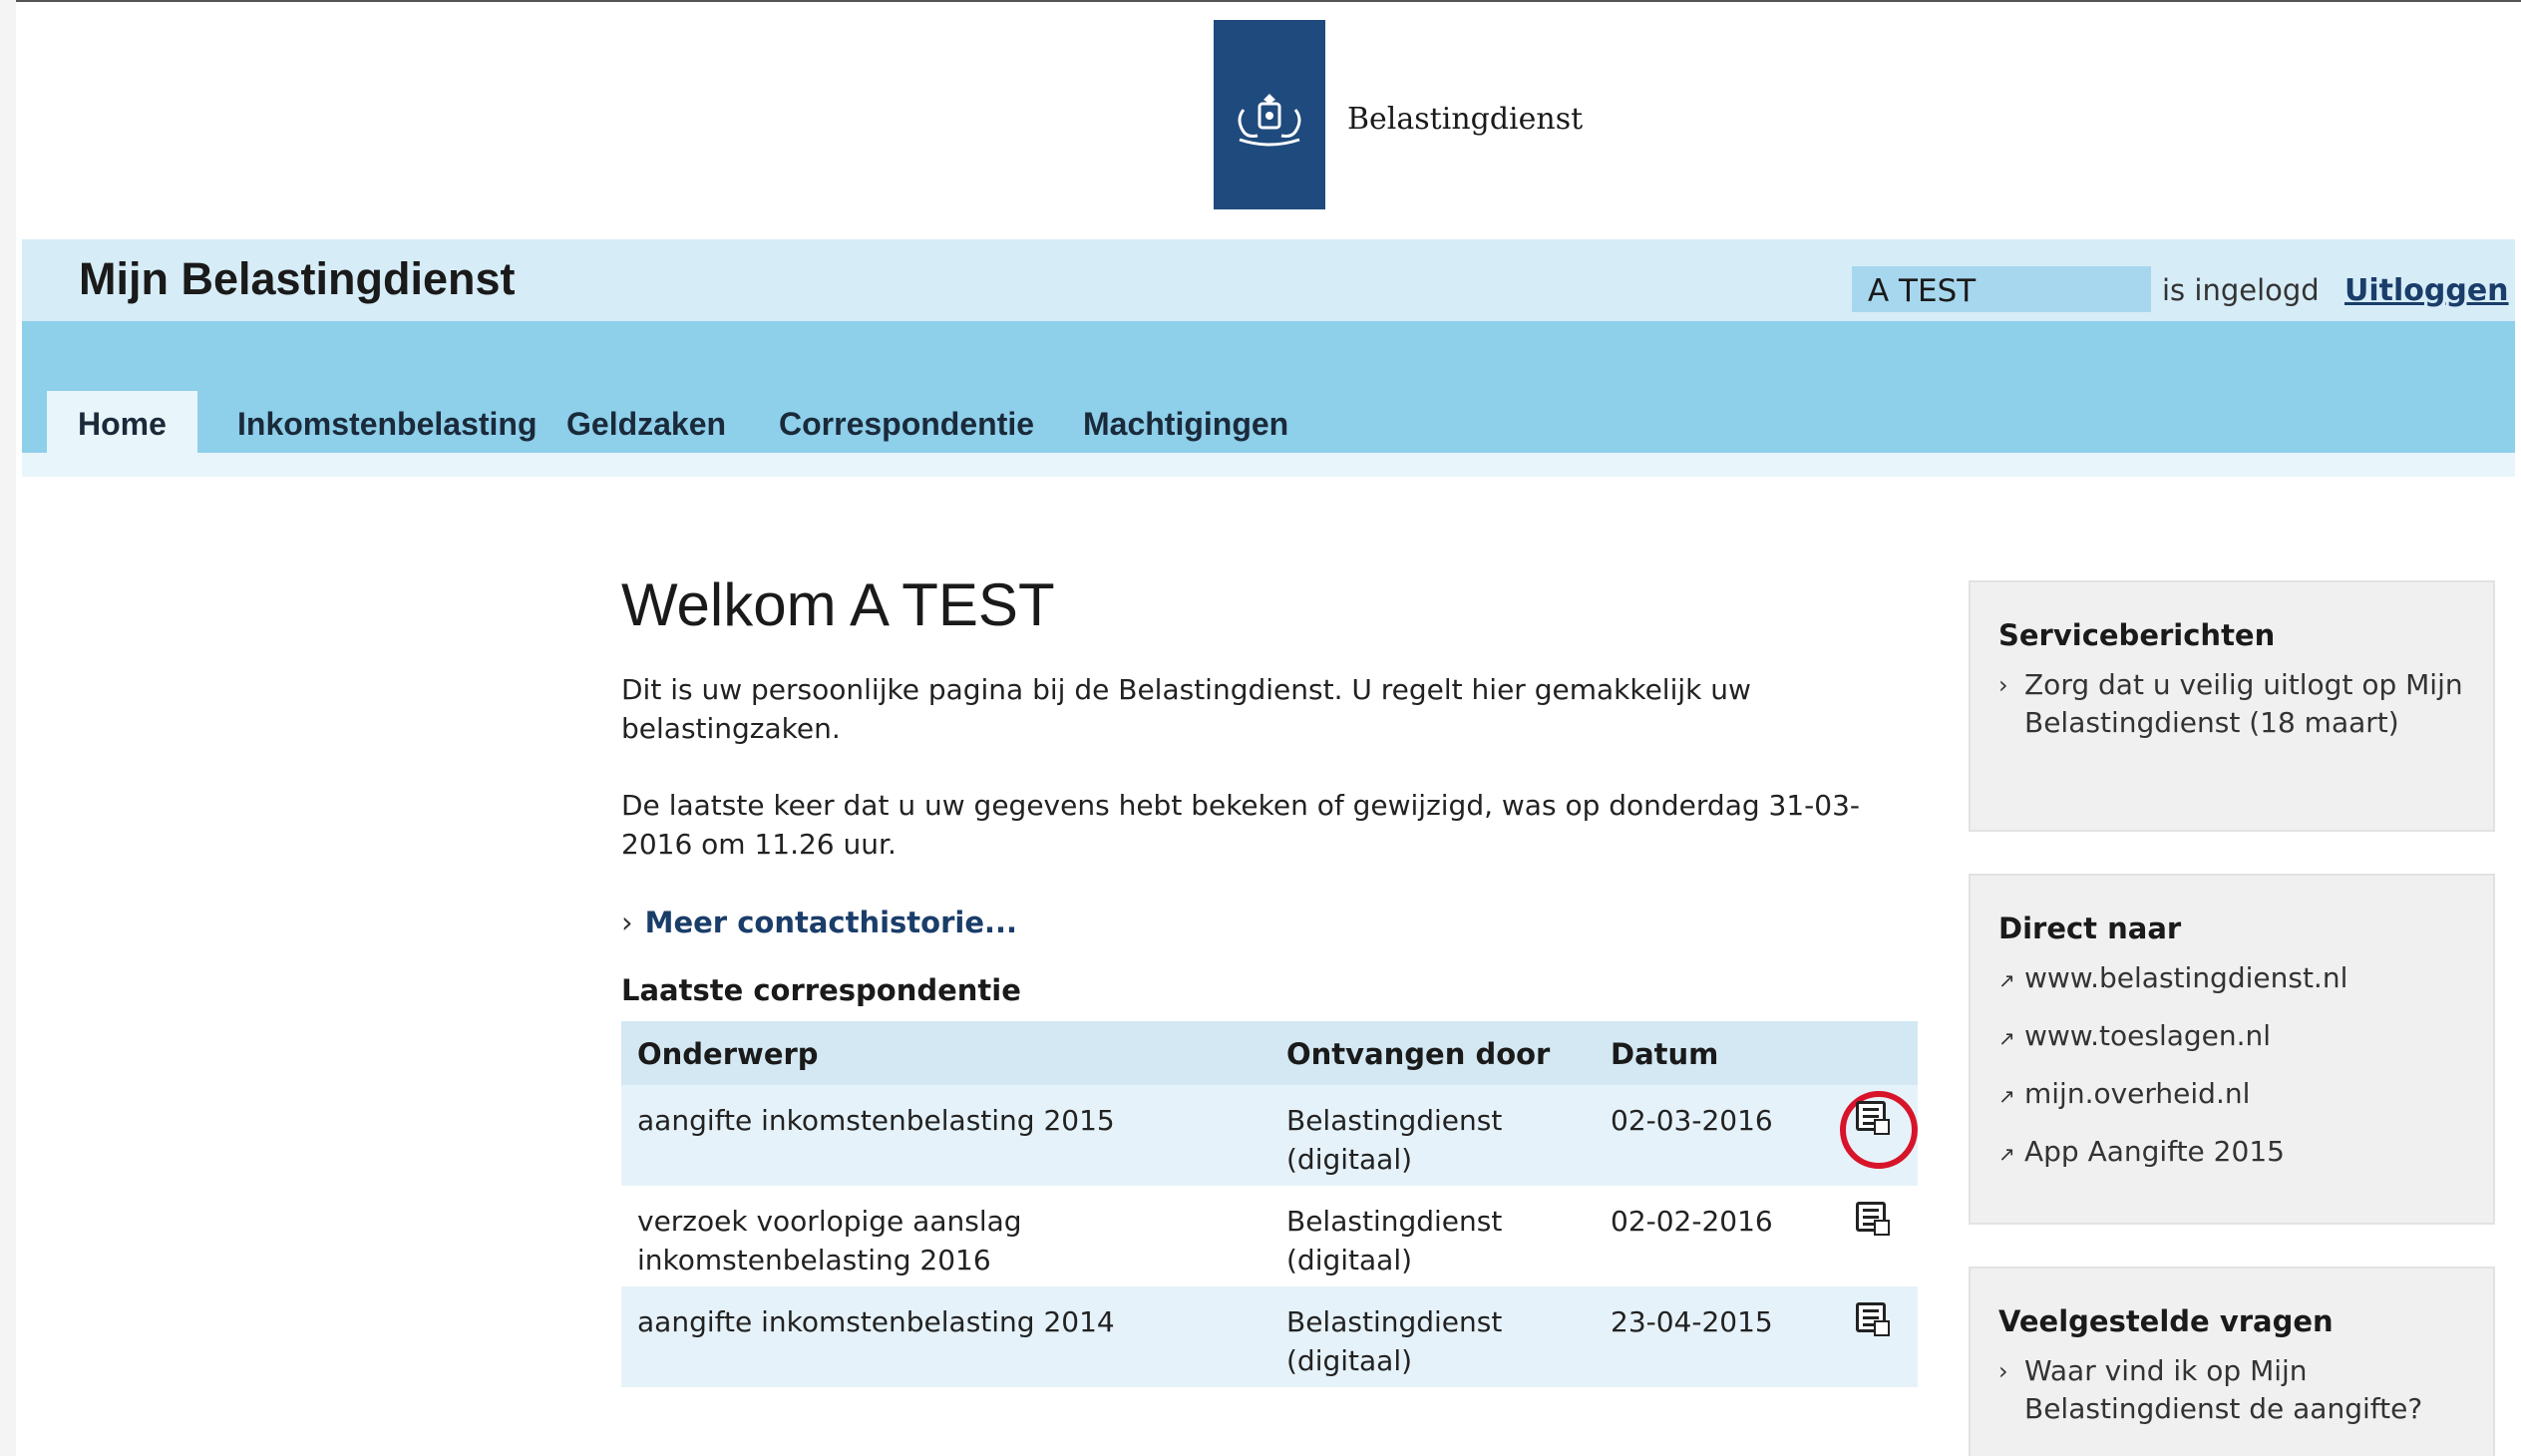  Describe the element at coordinates (2186, 977) in the screenshot. I see `direct-link-label: www.belastingdienst.nl` at that location.